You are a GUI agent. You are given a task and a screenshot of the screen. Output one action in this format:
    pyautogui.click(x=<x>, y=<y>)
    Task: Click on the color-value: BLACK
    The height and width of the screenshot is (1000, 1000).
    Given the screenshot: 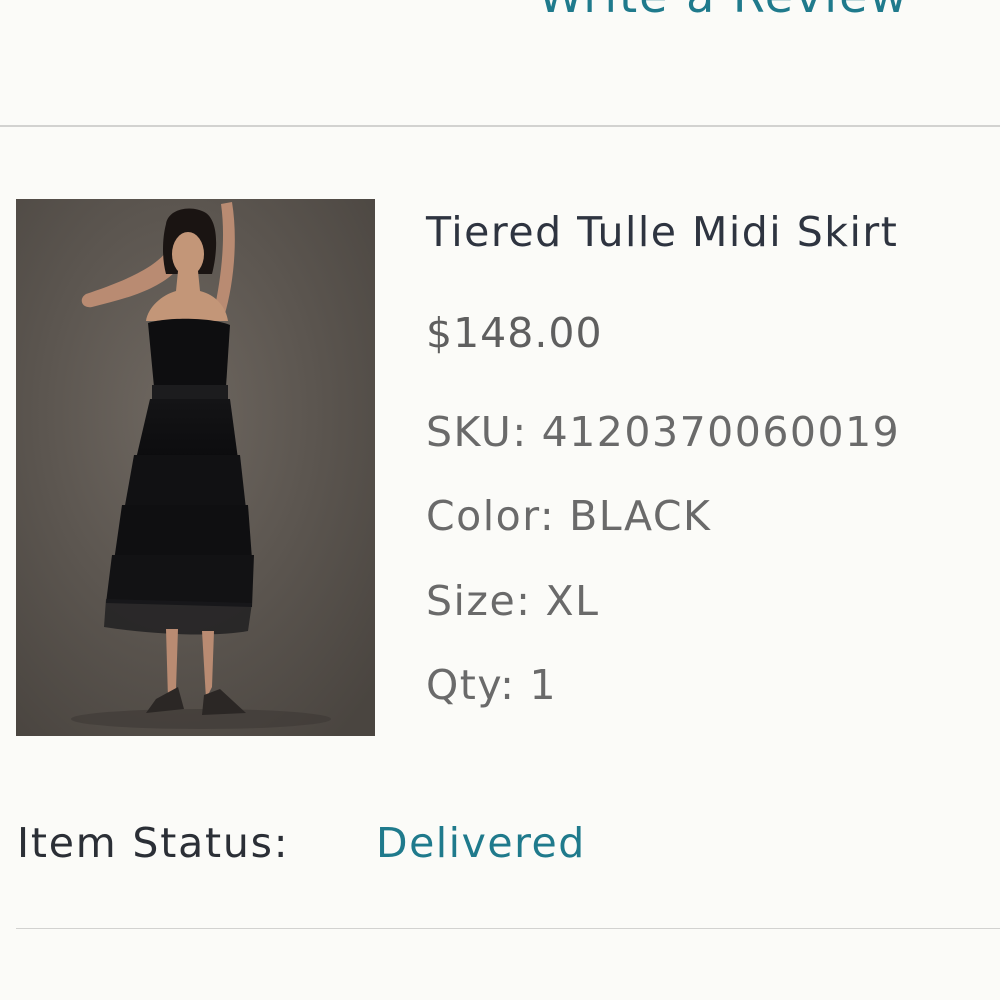 What is the action you would take?
    pyautogui.click(x=640, y=516)
    